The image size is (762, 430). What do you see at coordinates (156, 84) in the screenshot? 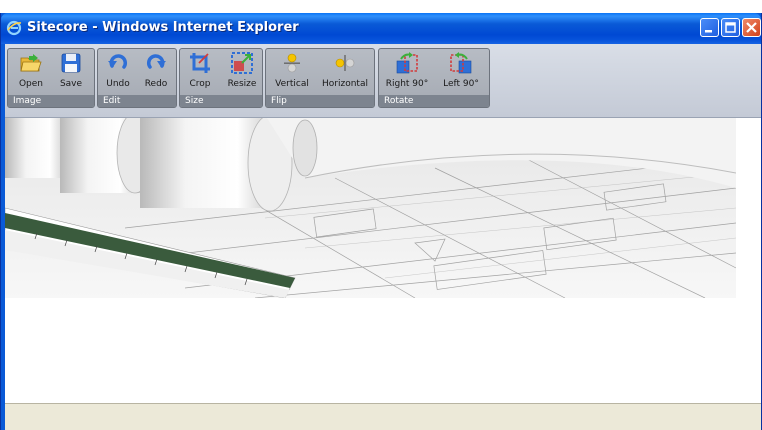
I see `redo-label: Redo` at bounding box center [156, 84].